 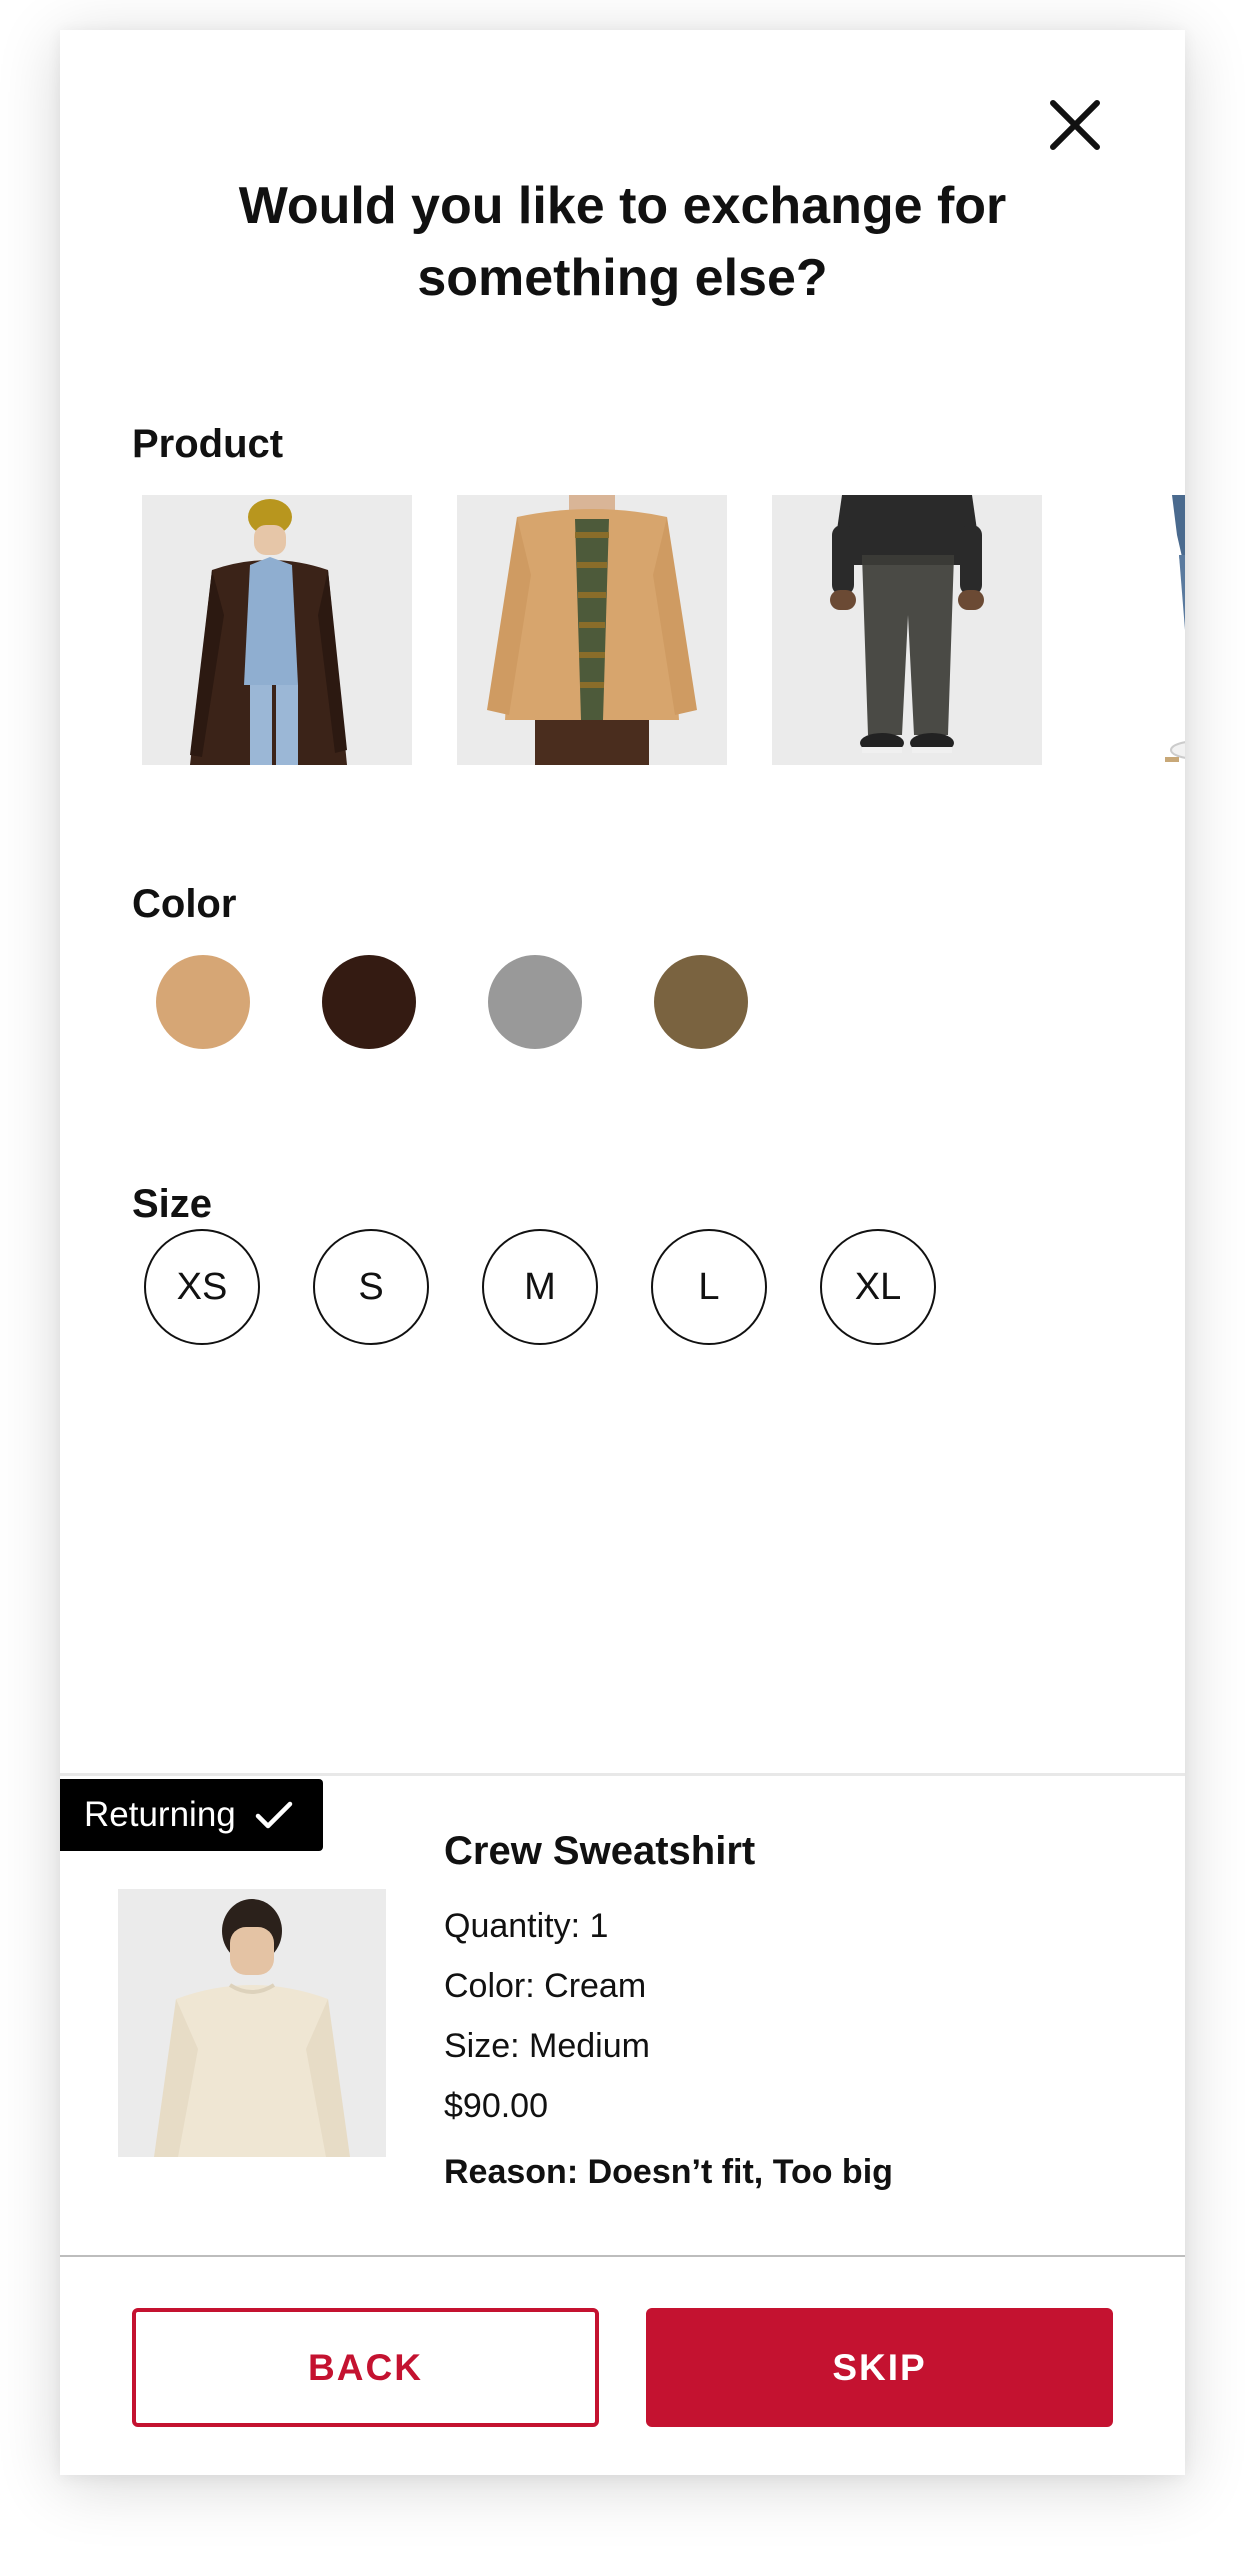 What do you see at coordinates (526, 1926) in the screenshot?
I see `returning-item-quantity: Quantity: 1` at bounding box center [526, 1926].